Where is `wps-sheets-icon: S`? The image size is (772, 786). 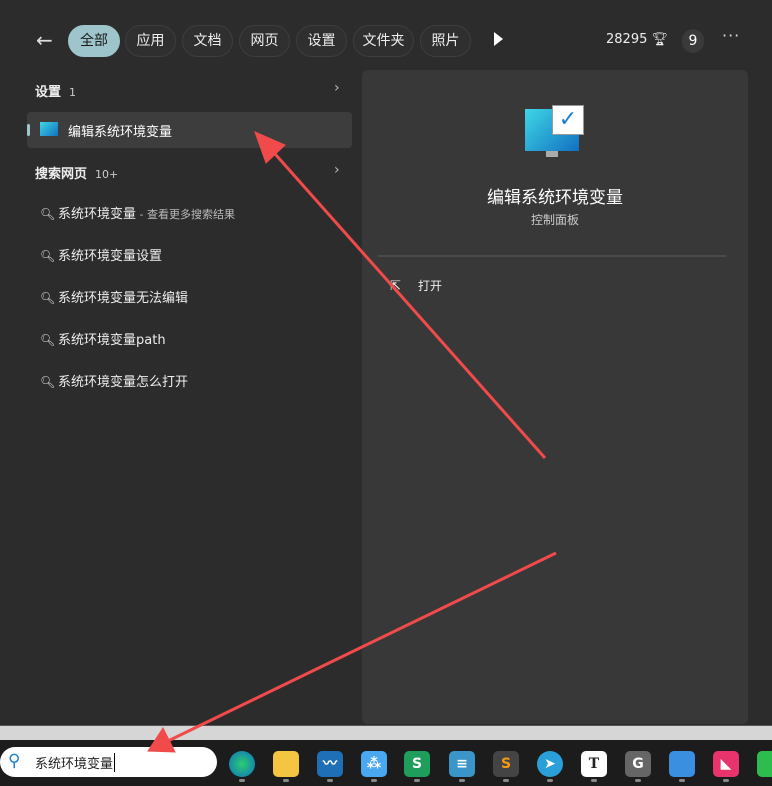
wps-sheets-icon: S is located at coordinates (417, 764).